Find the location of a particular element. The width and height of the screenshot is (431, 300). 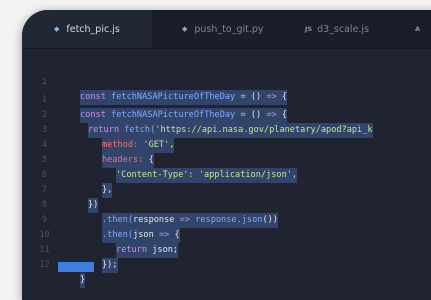

tab-label: fetch_pic.js is located at coordinates (93, 29).